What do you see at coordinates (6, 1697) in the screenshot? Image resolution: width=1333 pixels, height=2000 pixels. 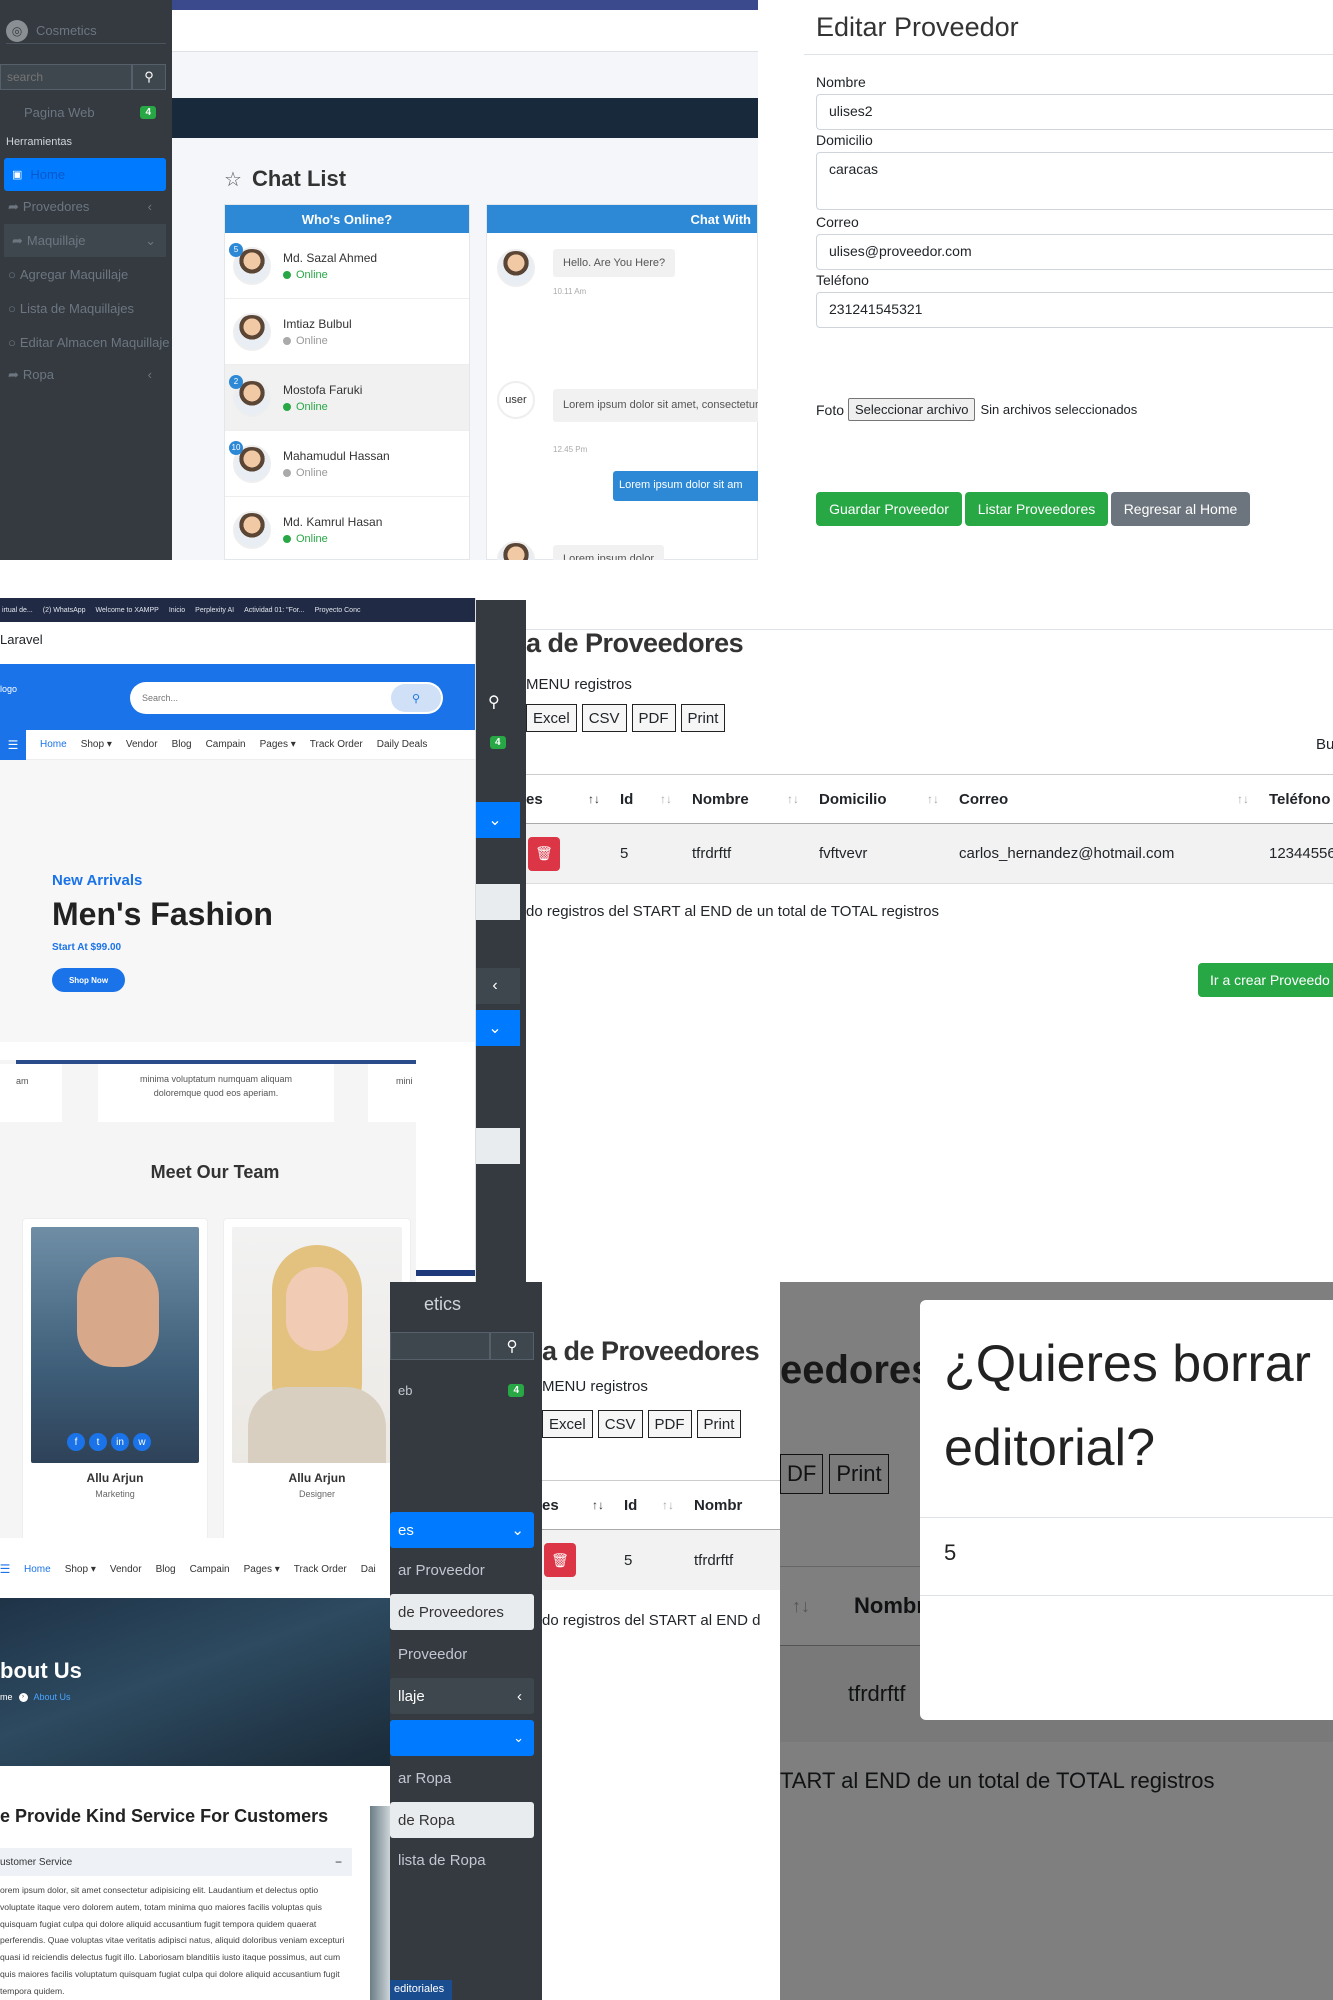 I see `breadcrumb-home: me` at bounding box center [6, 1697].